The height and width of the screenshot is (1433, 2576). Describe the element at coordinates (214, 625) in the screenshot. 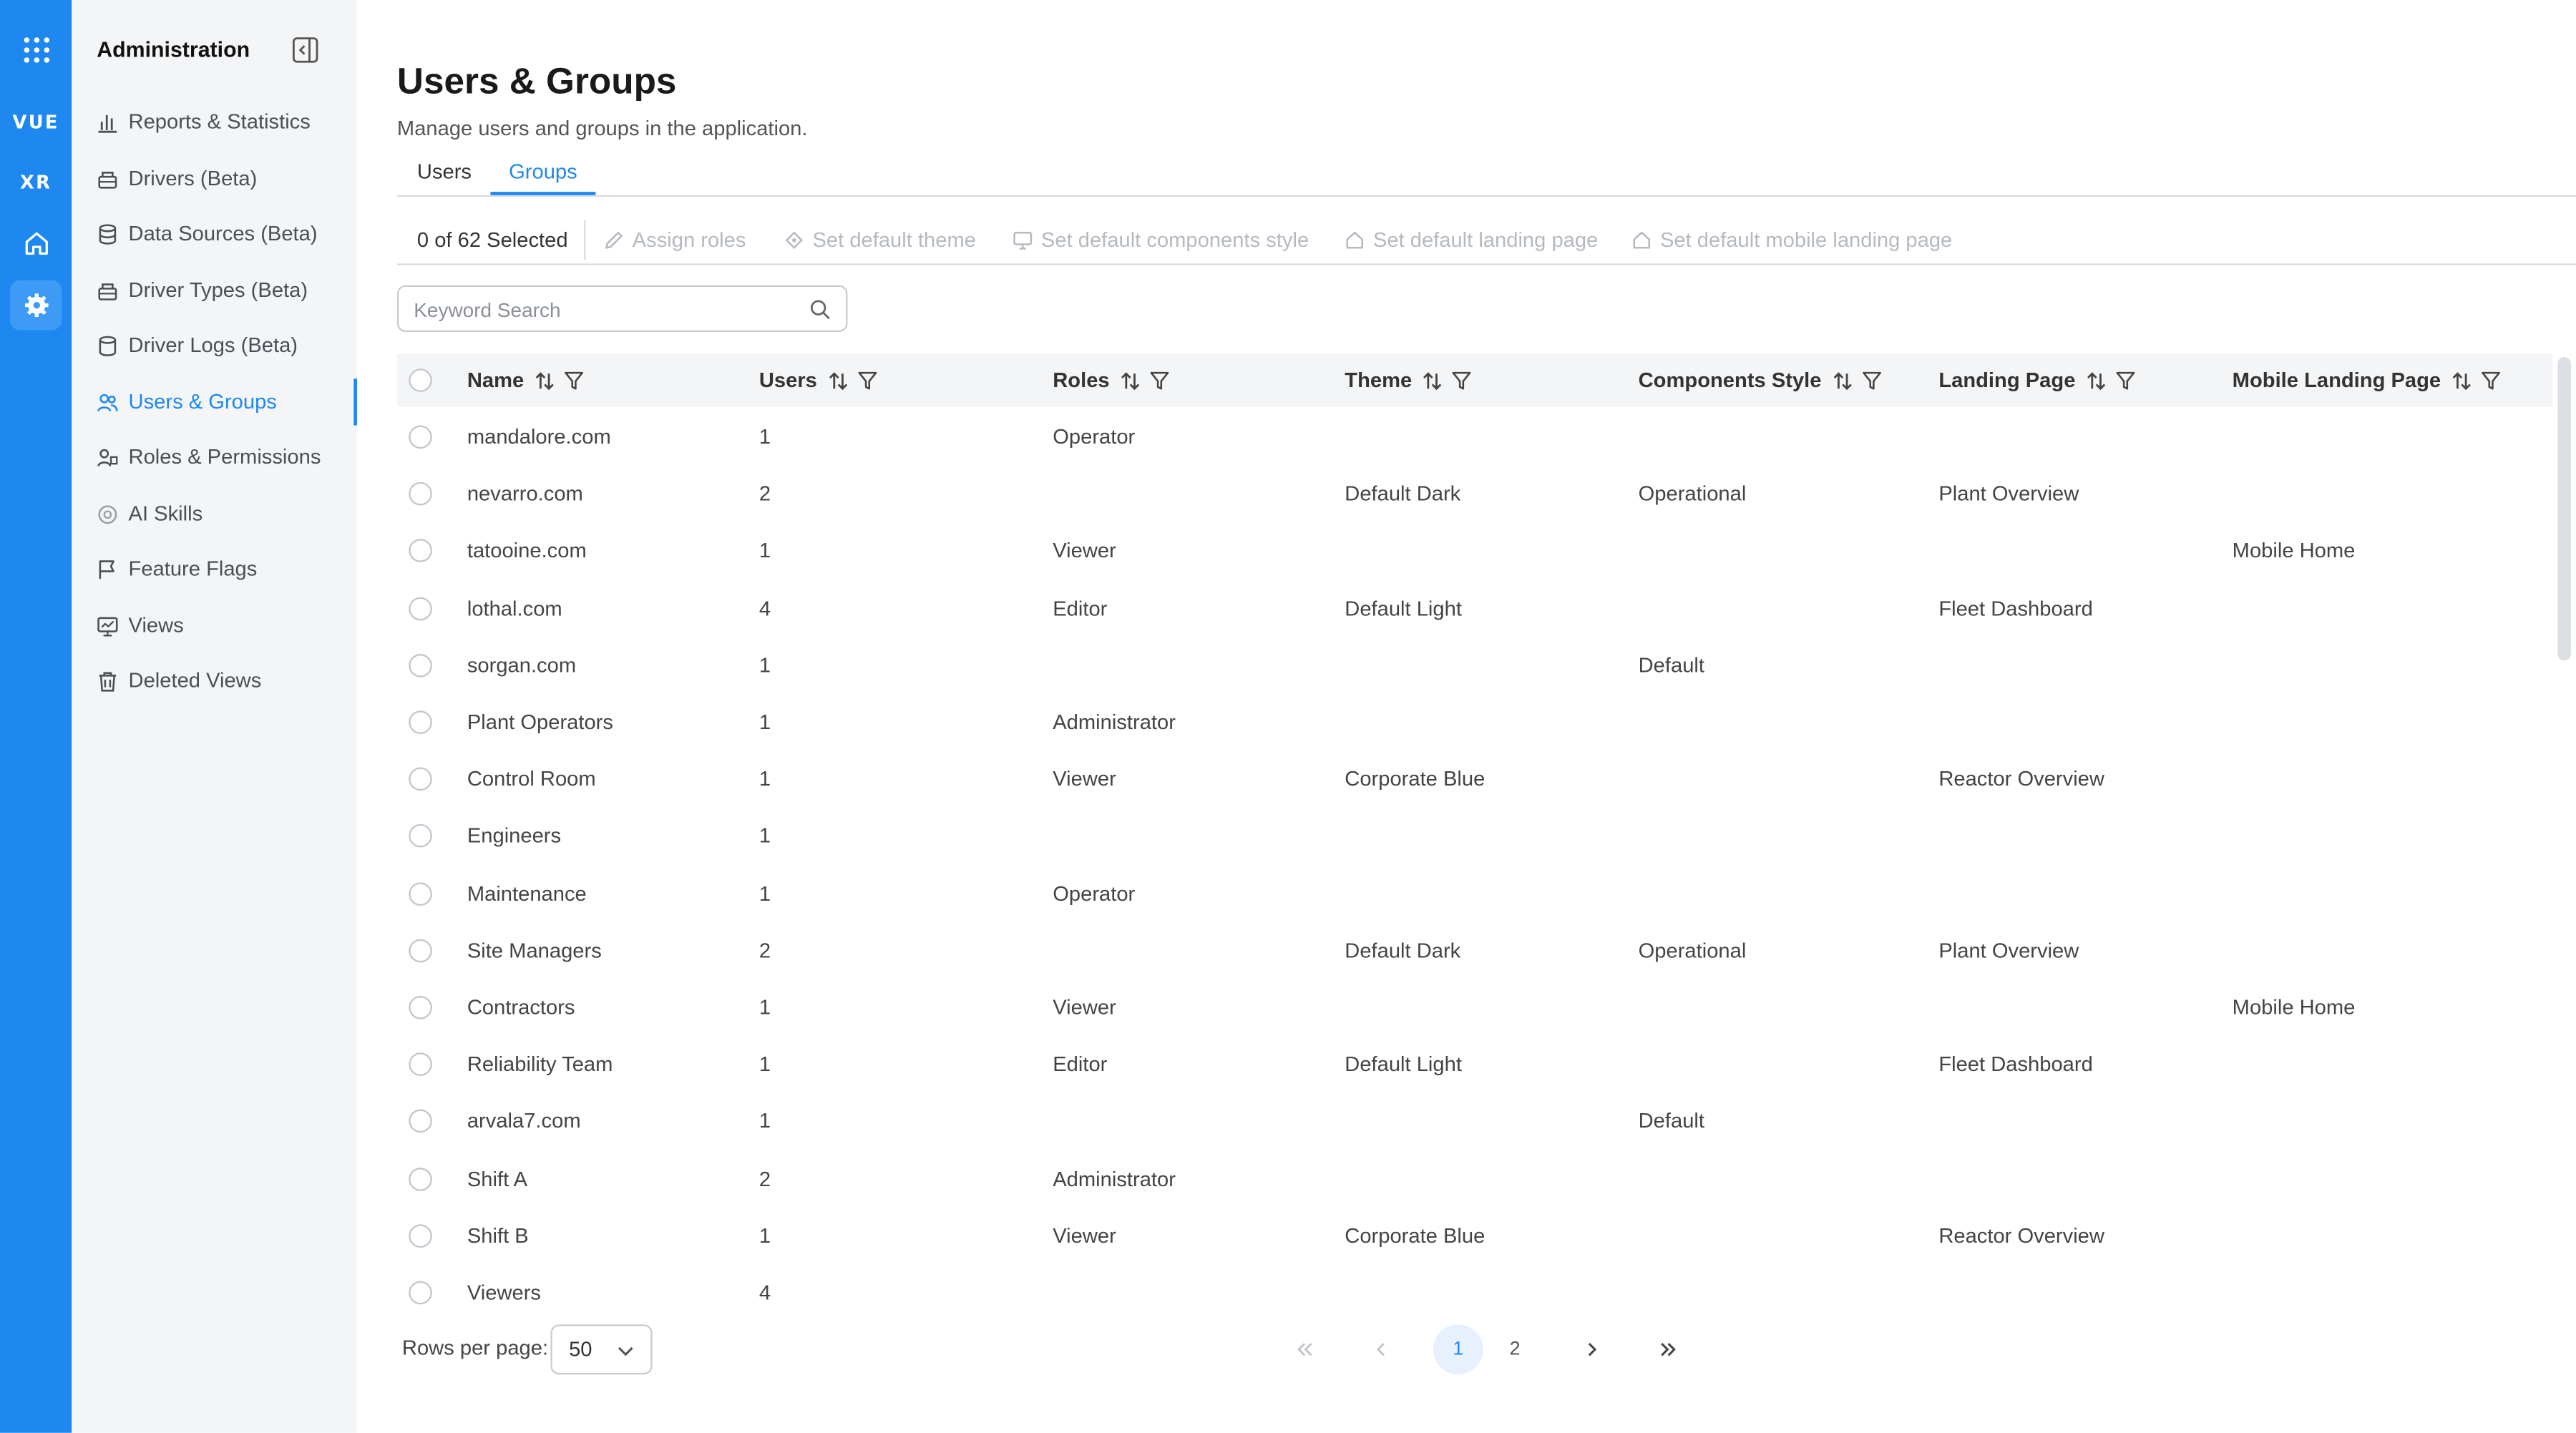

I see `sidebar-item-views: Views` at that location.